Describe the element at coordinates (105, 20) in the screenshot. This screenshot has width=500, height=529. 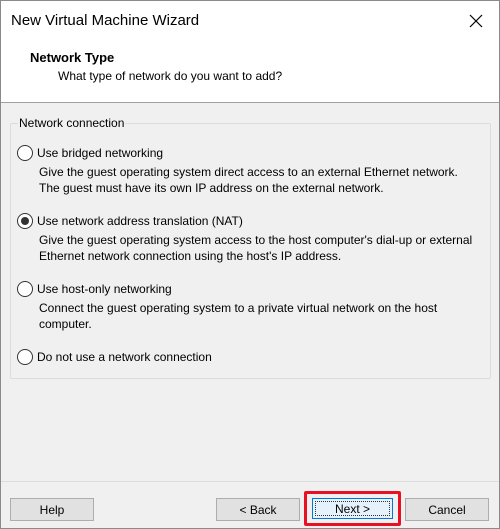
I see `window-title: New Virtual Machine Wizard` at that location.